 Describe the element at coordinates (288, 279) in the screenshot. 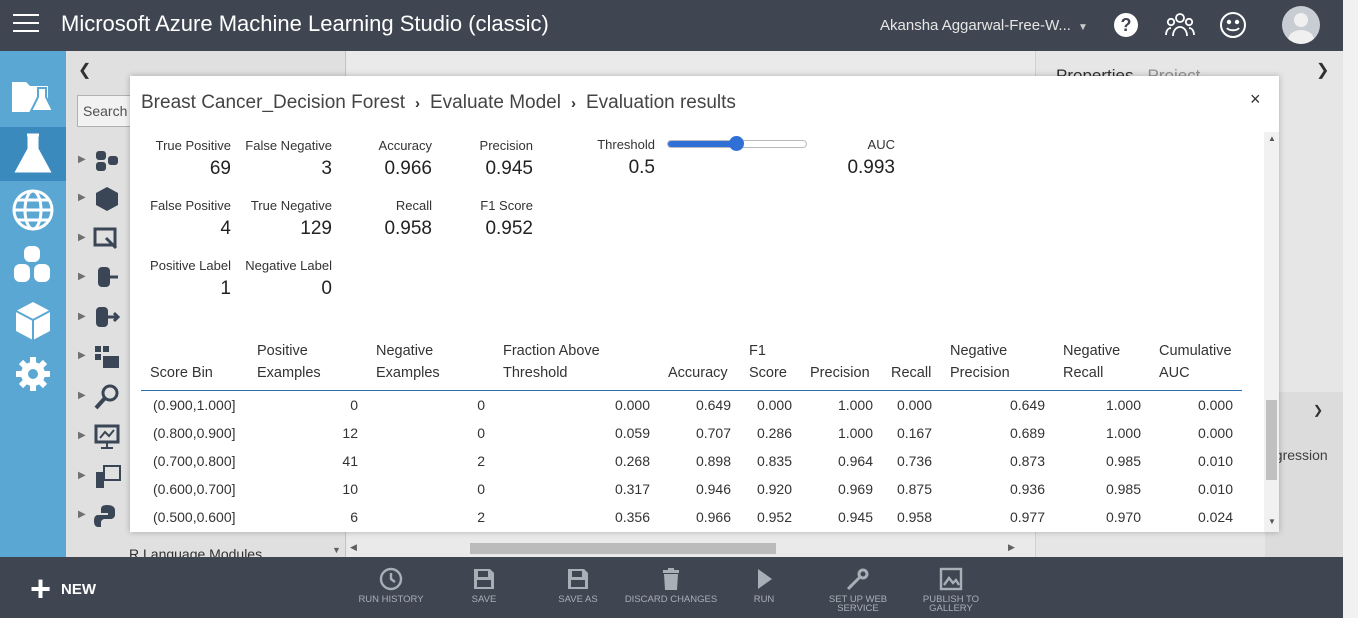

I see `negative-label-metric: Negative Label 0` at that location.